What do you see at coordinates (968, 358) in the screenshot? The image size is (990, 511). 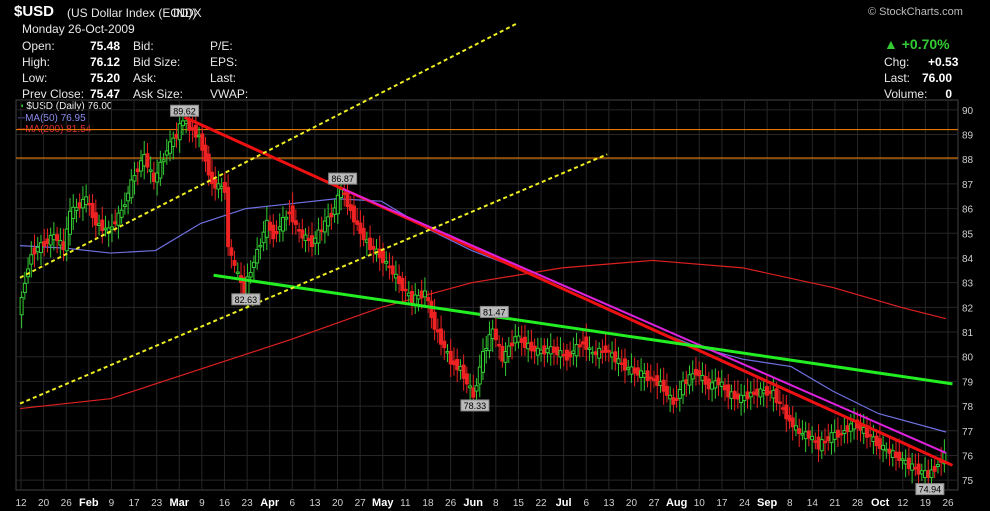 I see `y-tick-label: 80` at bounding box center [968, 358].